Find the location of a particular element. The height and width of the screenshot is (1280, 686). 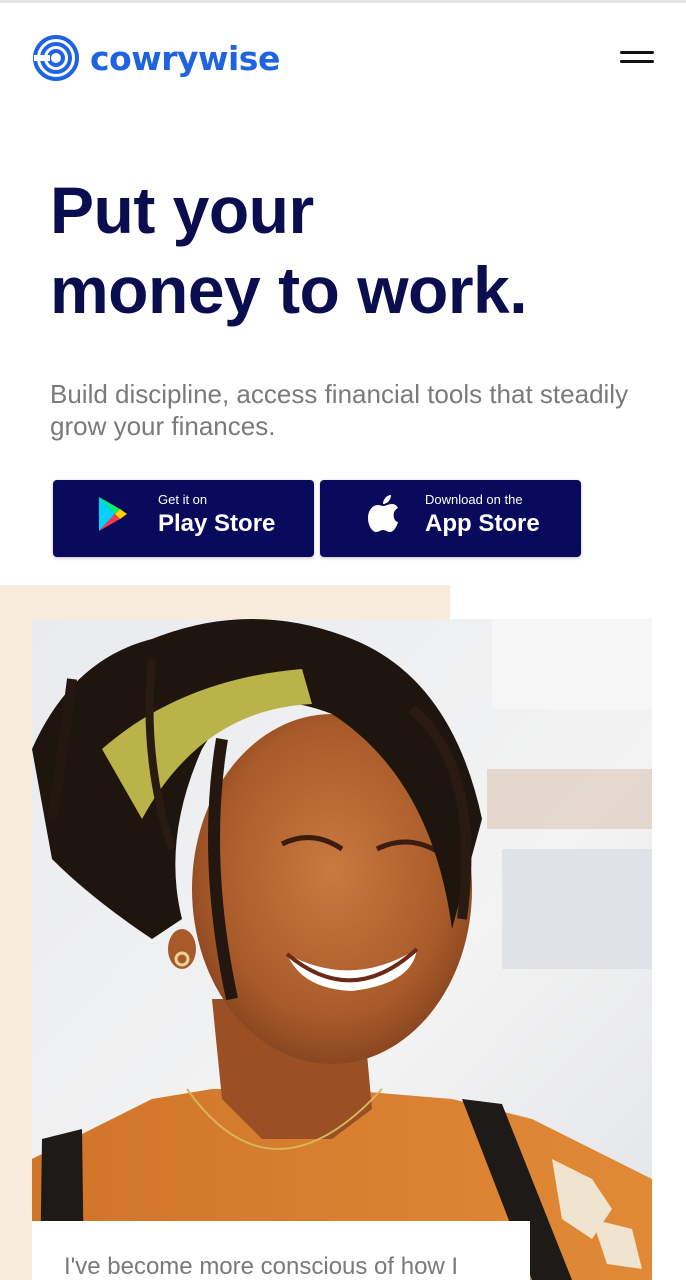

spiral-rings-icon is located at coordinates (56, 58).